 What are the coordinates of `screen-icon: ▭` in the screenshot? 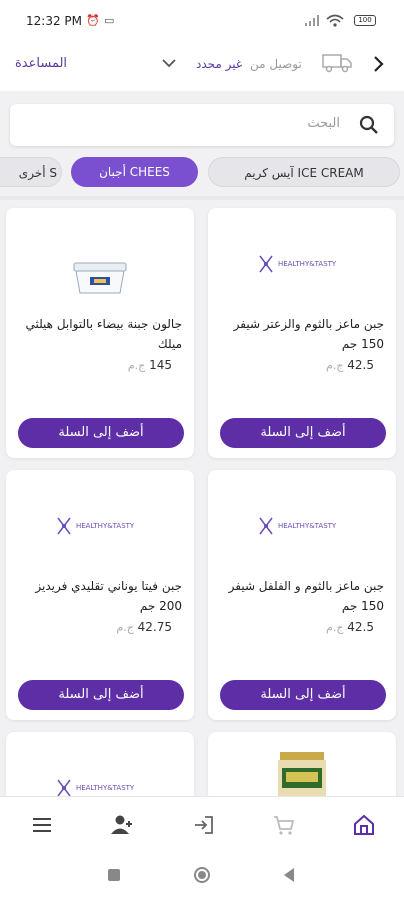 It's located at (109, 20).